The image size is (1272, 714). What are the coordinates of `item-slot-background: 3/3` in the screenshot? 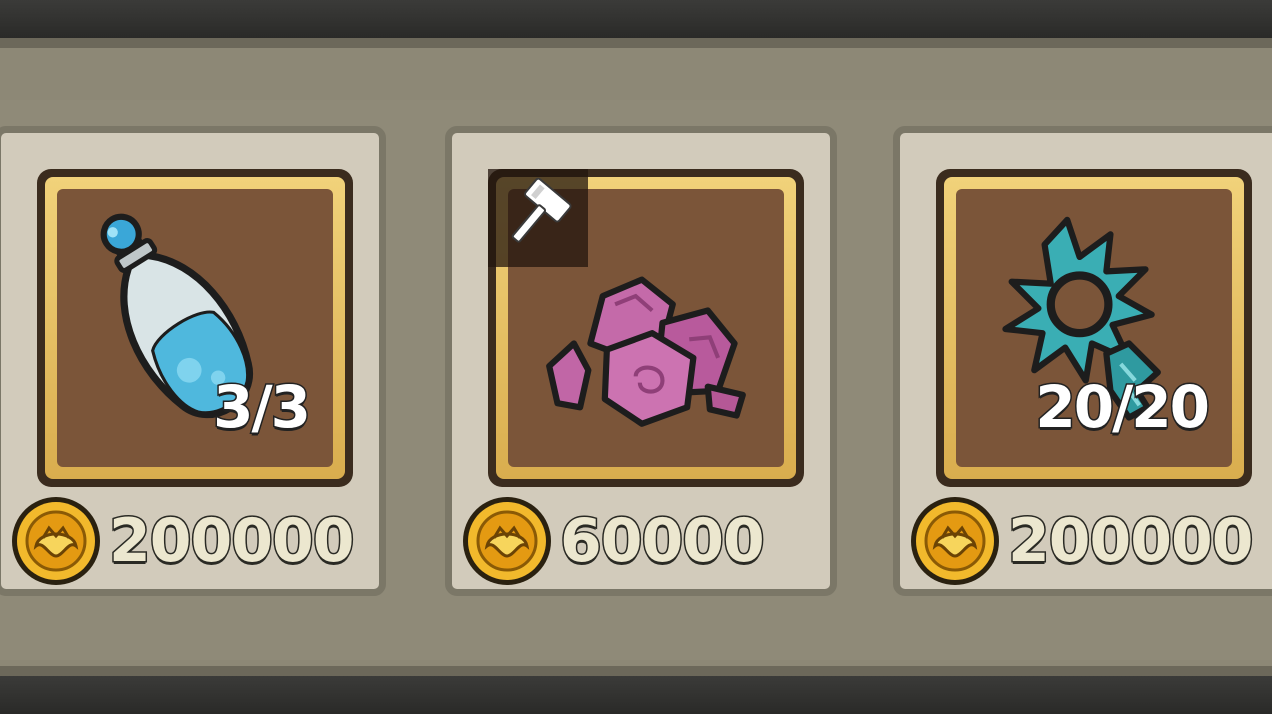 It's located at (195, 328).